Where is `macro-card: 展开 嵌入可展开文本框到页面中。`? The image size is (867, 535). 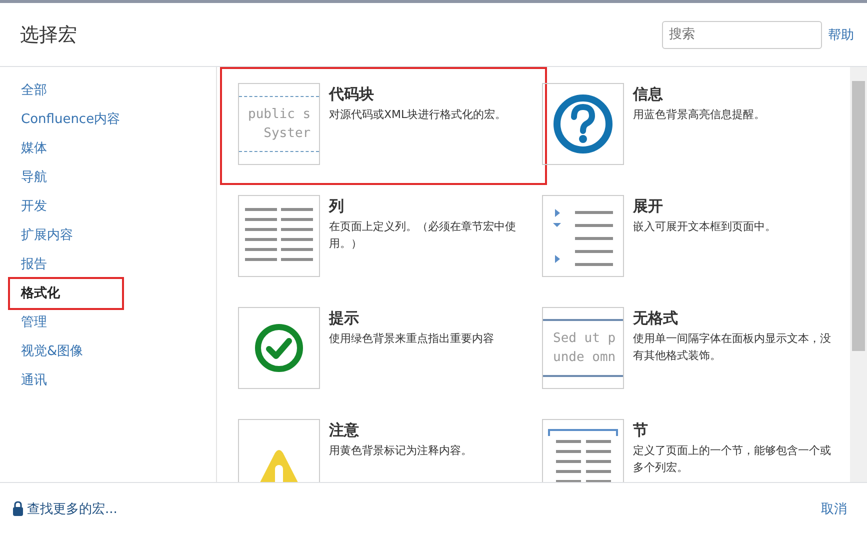
macro-card: 展开 嵌入可展开文本框到页面中。 is located at coordinates (692, 251).